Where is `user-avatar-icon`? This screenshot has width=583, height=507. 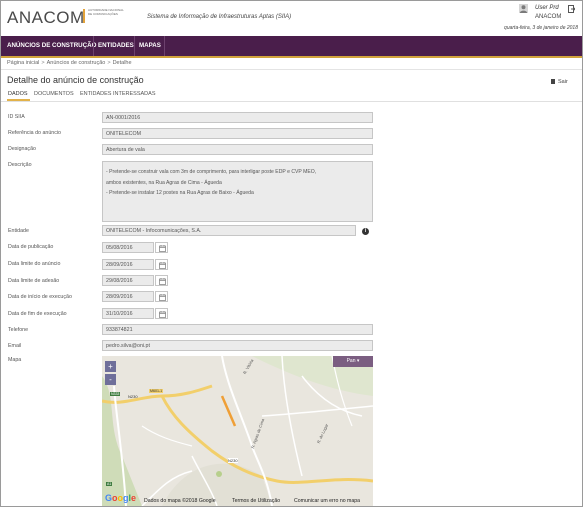
user-avatar-icon is located at coordinates (523, 8).